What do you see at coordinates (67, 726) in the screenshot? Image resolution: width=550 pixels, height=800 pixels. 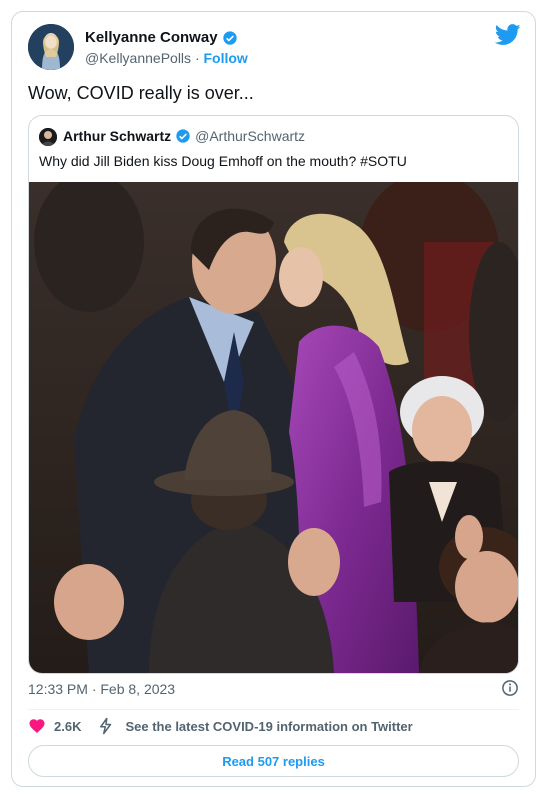 I see `likes-count: 2.6K` at bounding box center [67, 726].